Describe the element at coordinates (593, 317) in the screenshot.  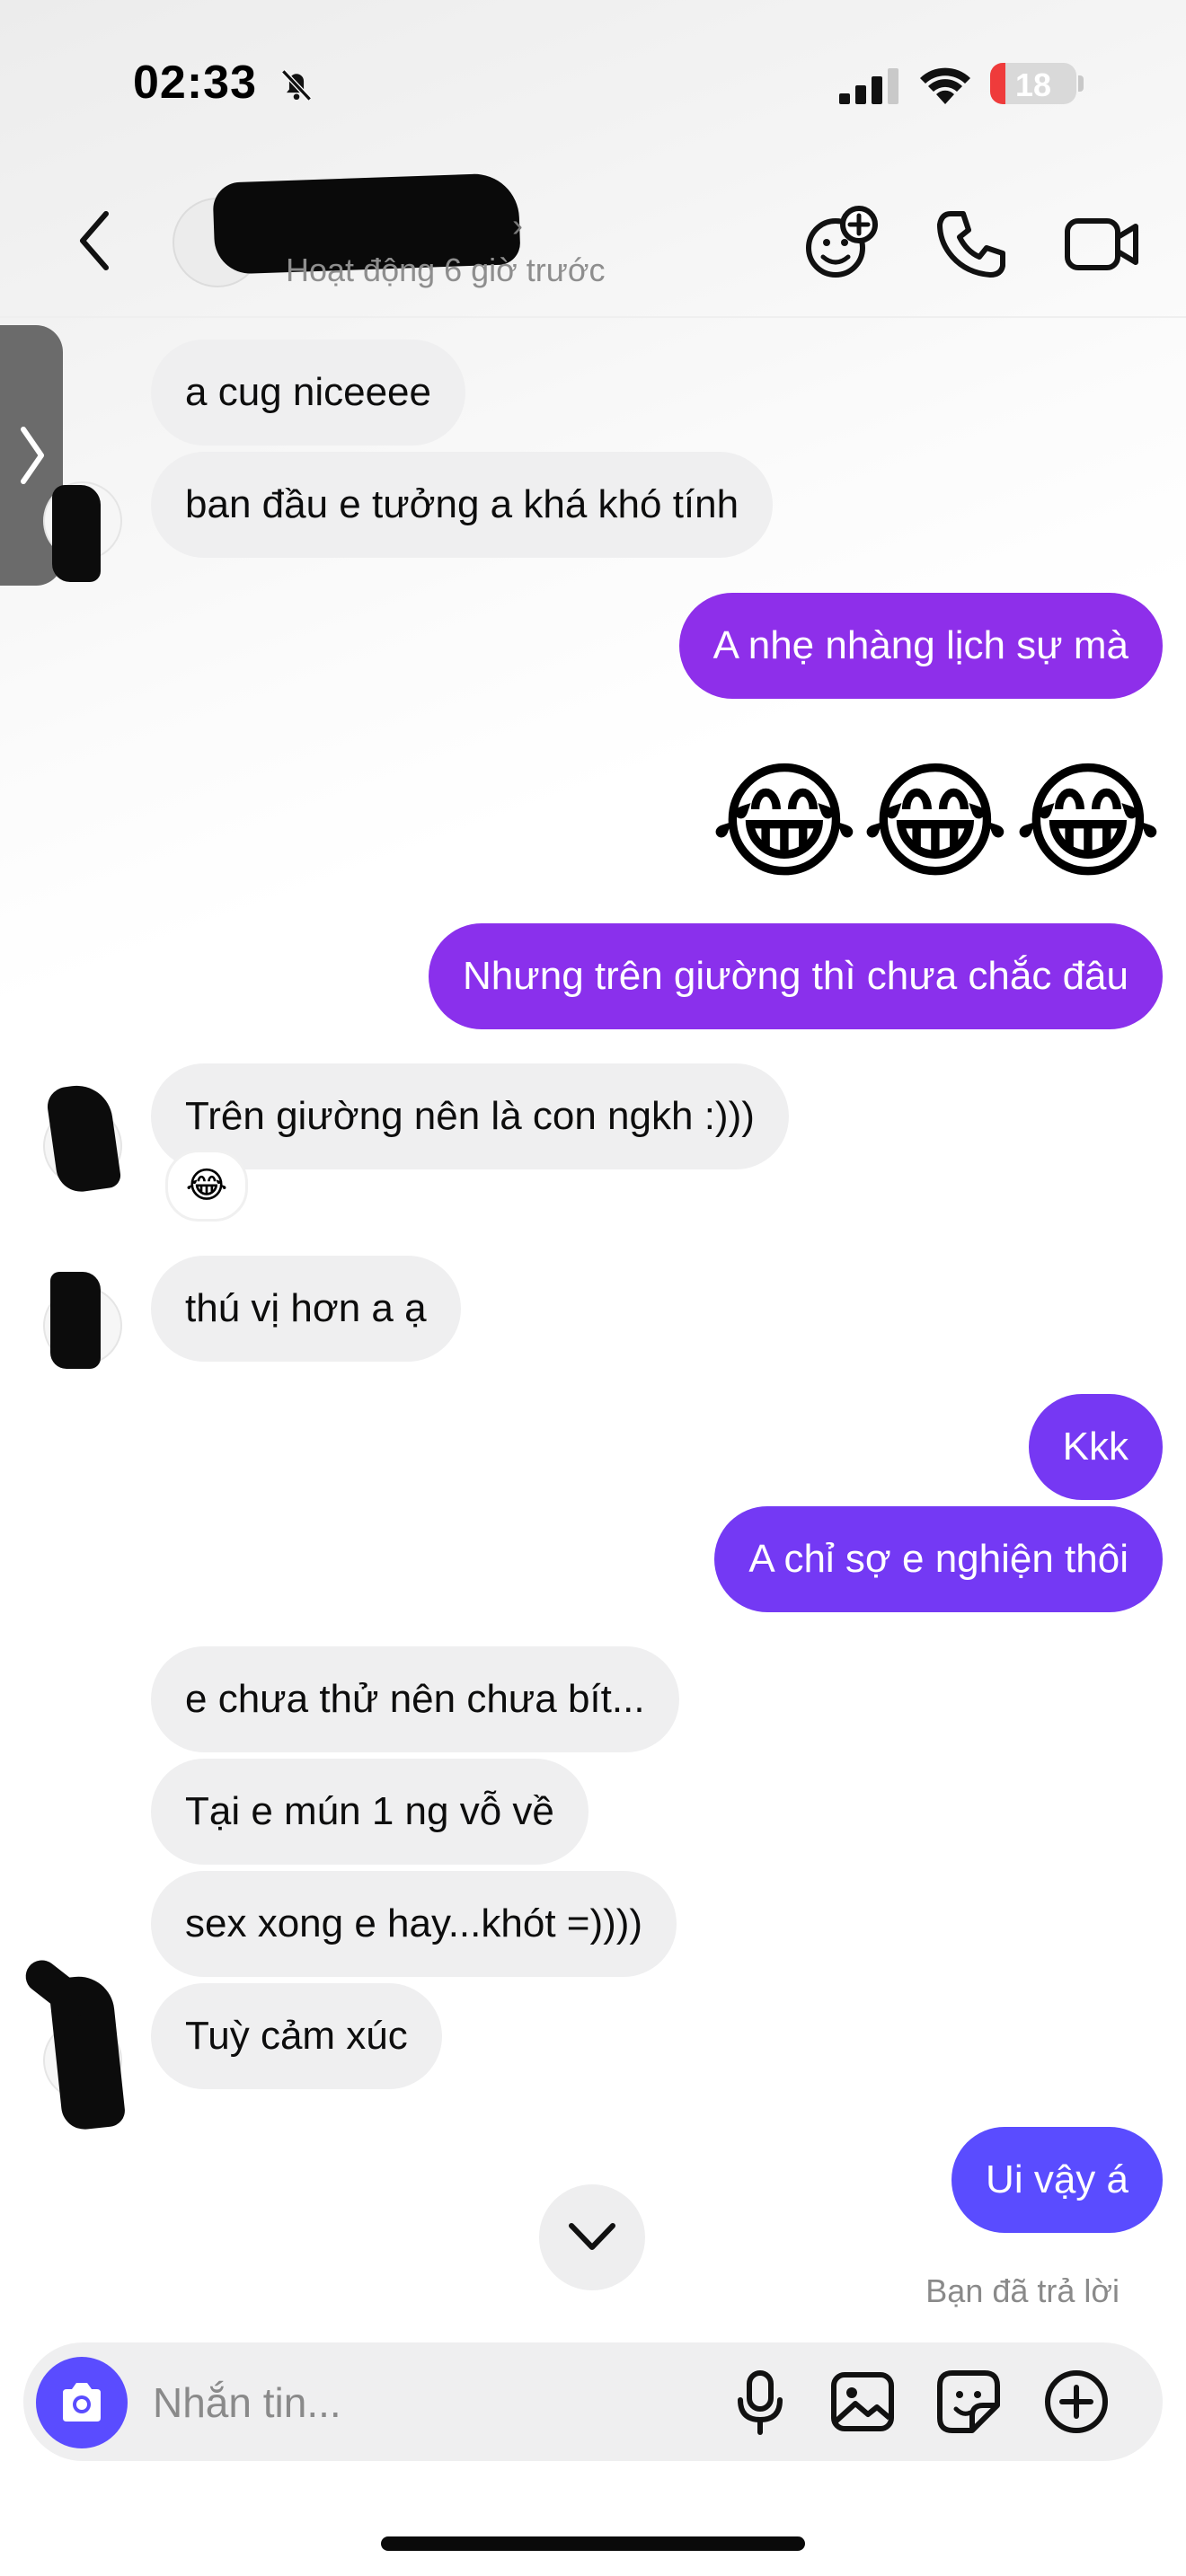
I see `header-divider` at that location.